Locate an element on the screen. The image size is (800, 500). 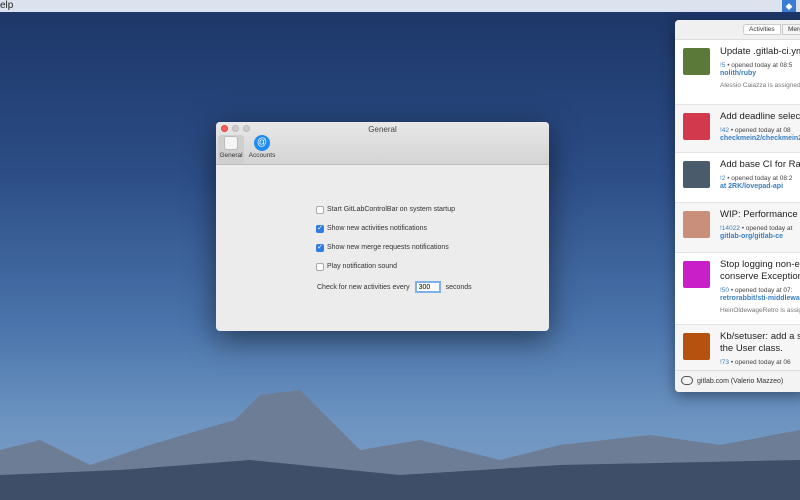
tab-accounts: @ Accounts is located at coordinates (262, 149).